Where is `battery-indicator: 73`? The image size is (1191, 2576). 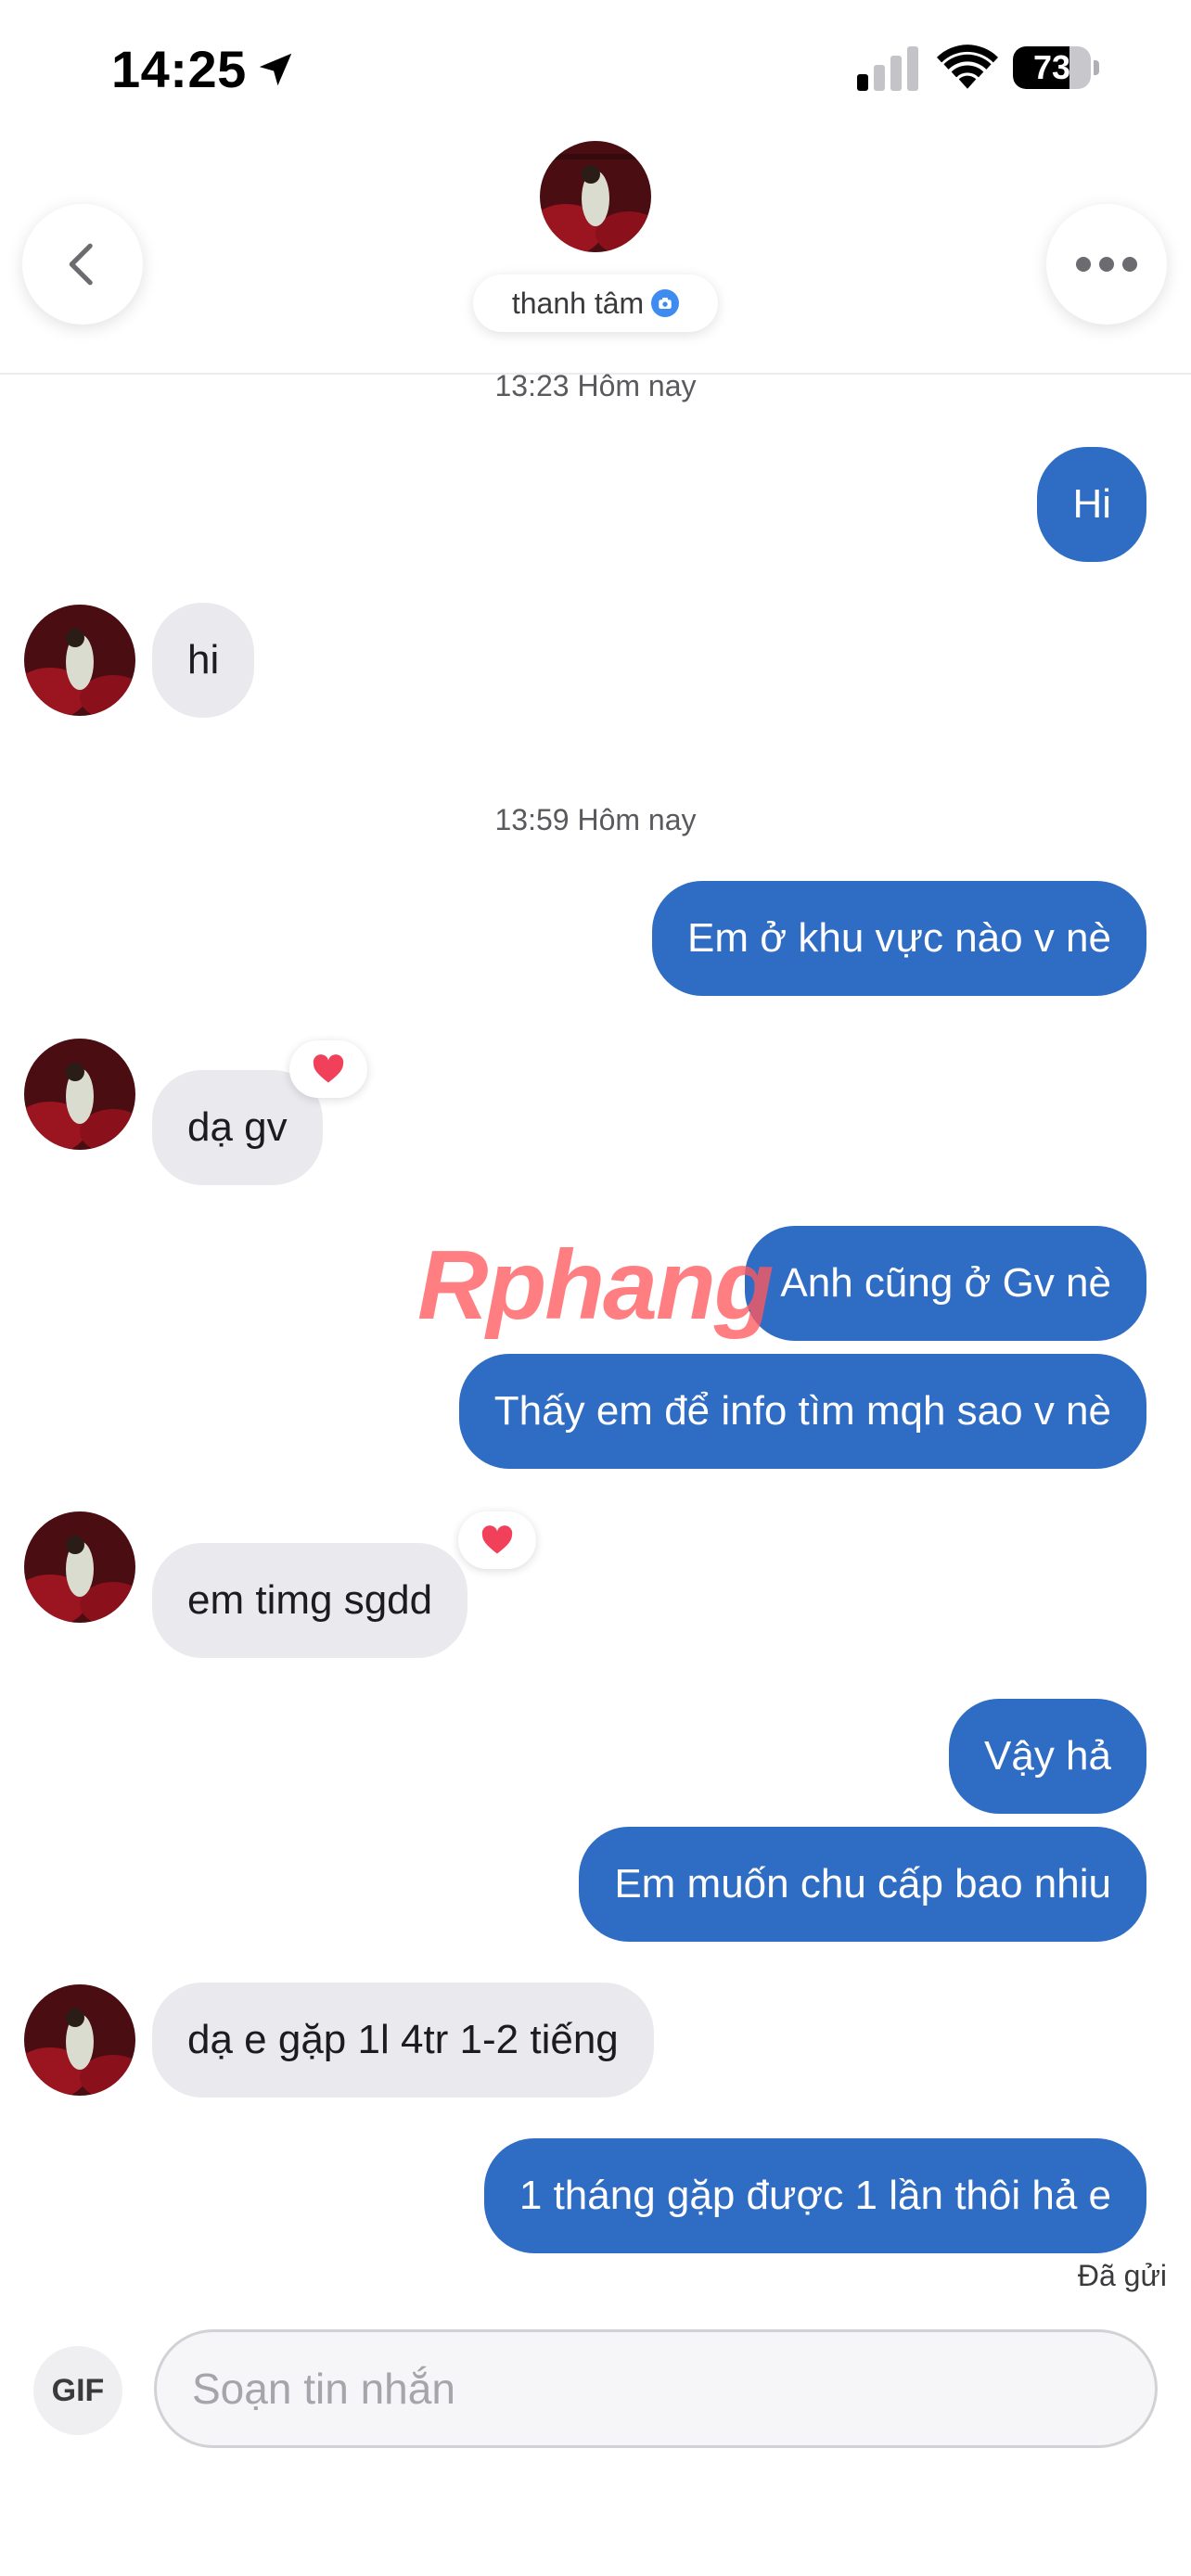
battery-indicator: 73 is located at coordinates (1056, 68).